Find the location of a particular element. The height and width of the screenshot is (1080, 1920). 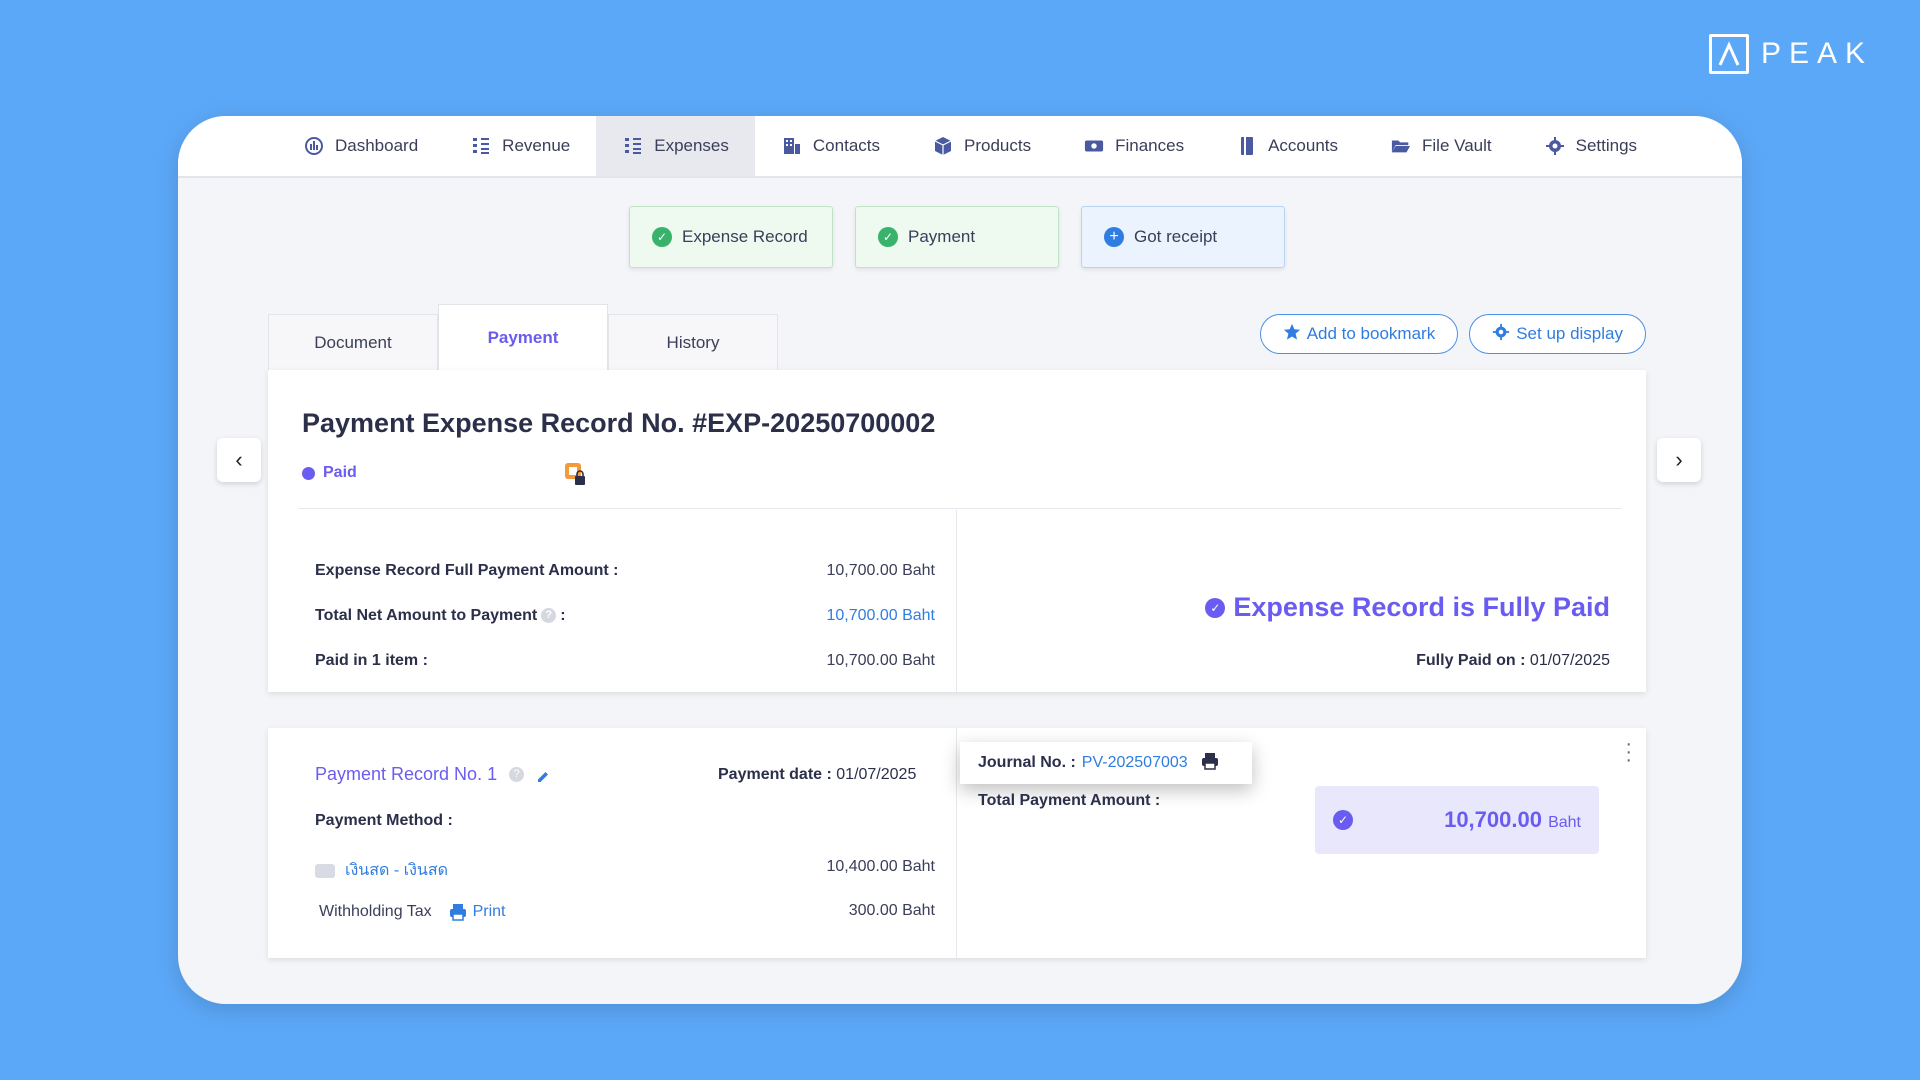

status-steps: ✓ Expense Record ✓ Payment + Got receipt is located at coordinates (957, 237).